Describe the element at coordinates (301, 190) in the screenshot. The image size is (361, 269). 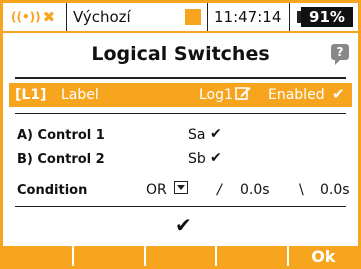
I see `fall-symbol: \` at that location.